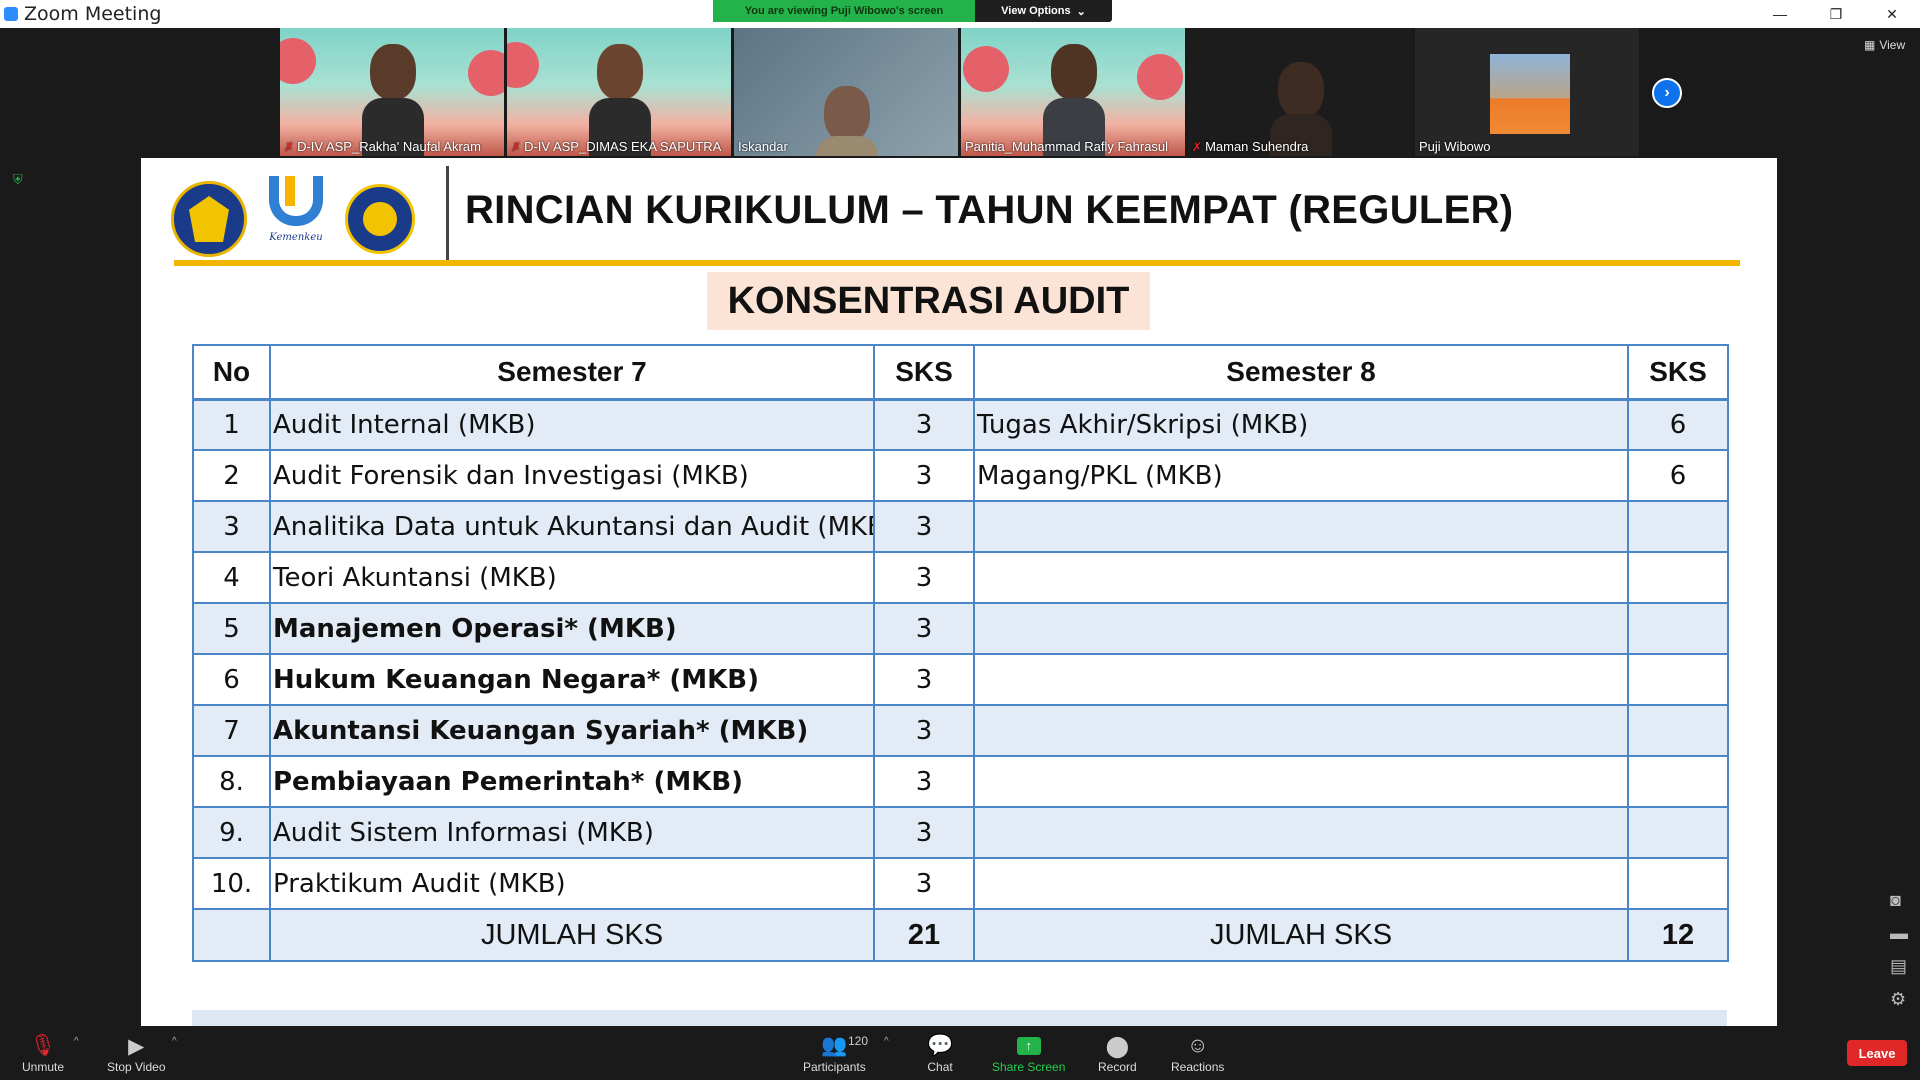 The image size is (1920, 1080). What do you see at coordinates (1870, 45) in the screenshot?
I see `grid-icon: ▦` at bounding box center [1870, 45].